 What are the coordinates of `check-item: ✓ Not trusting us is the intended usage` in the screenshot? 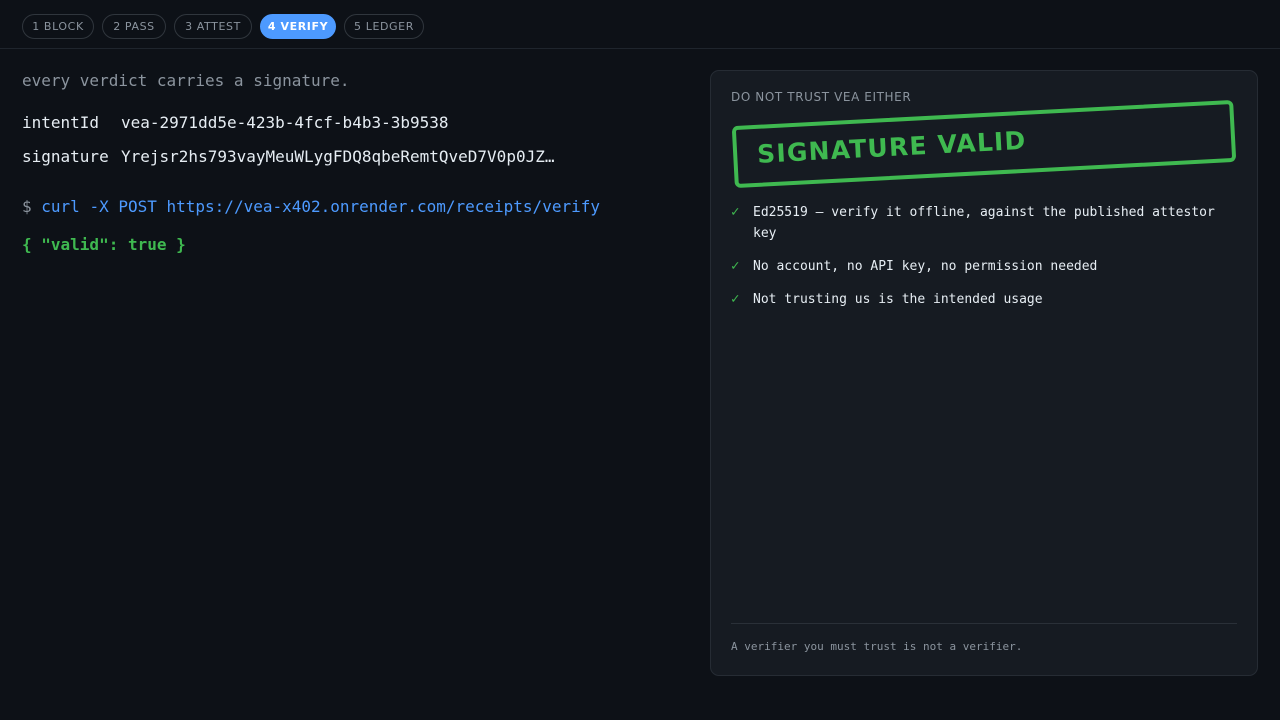 It's located at (976, 299).